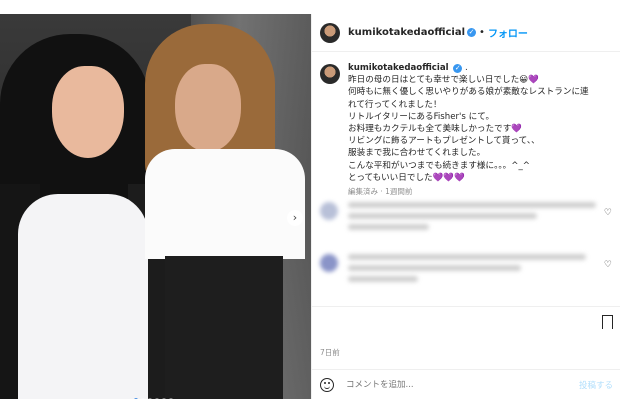 The image size is (620, 413). Describe the element at coordinates (421, 116) in the screenshot. I see `caption-line: リトルイタリーにあるFisher's にて。` at that location.